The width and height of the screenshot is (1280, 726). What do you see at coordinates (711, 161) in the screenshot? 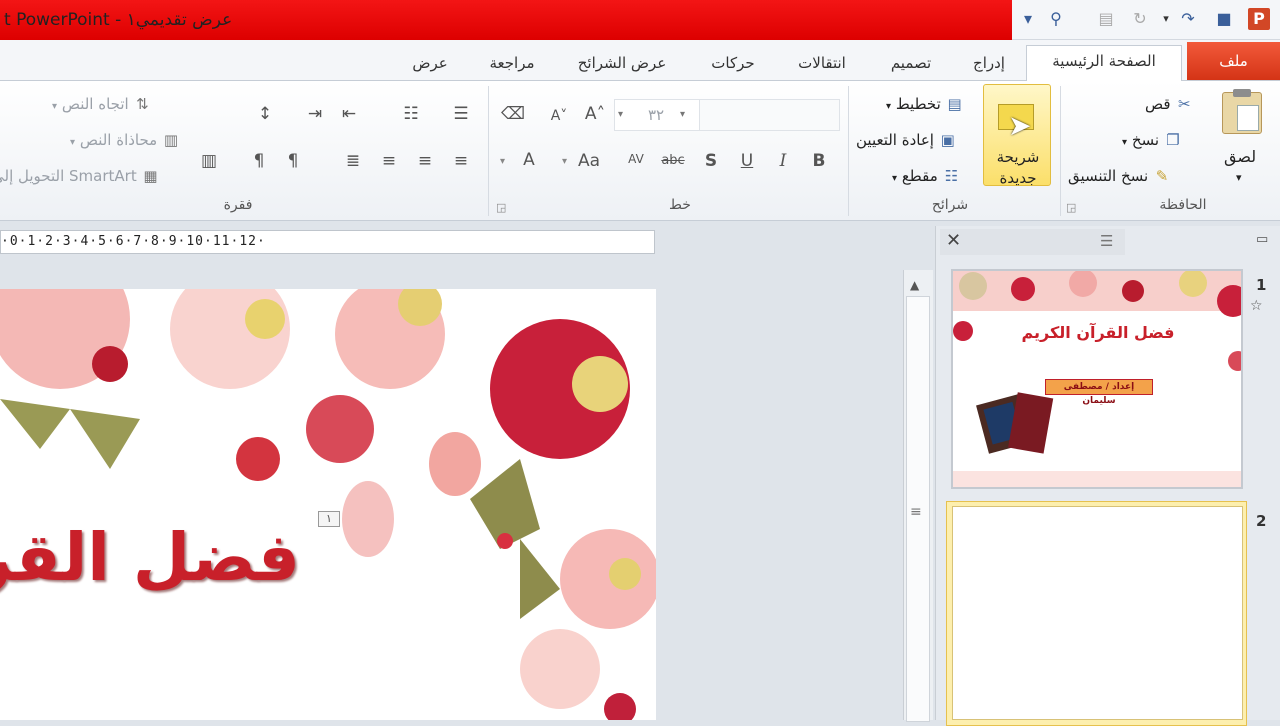
I see `shadow-icon: S` at bounding box center [711, 161].